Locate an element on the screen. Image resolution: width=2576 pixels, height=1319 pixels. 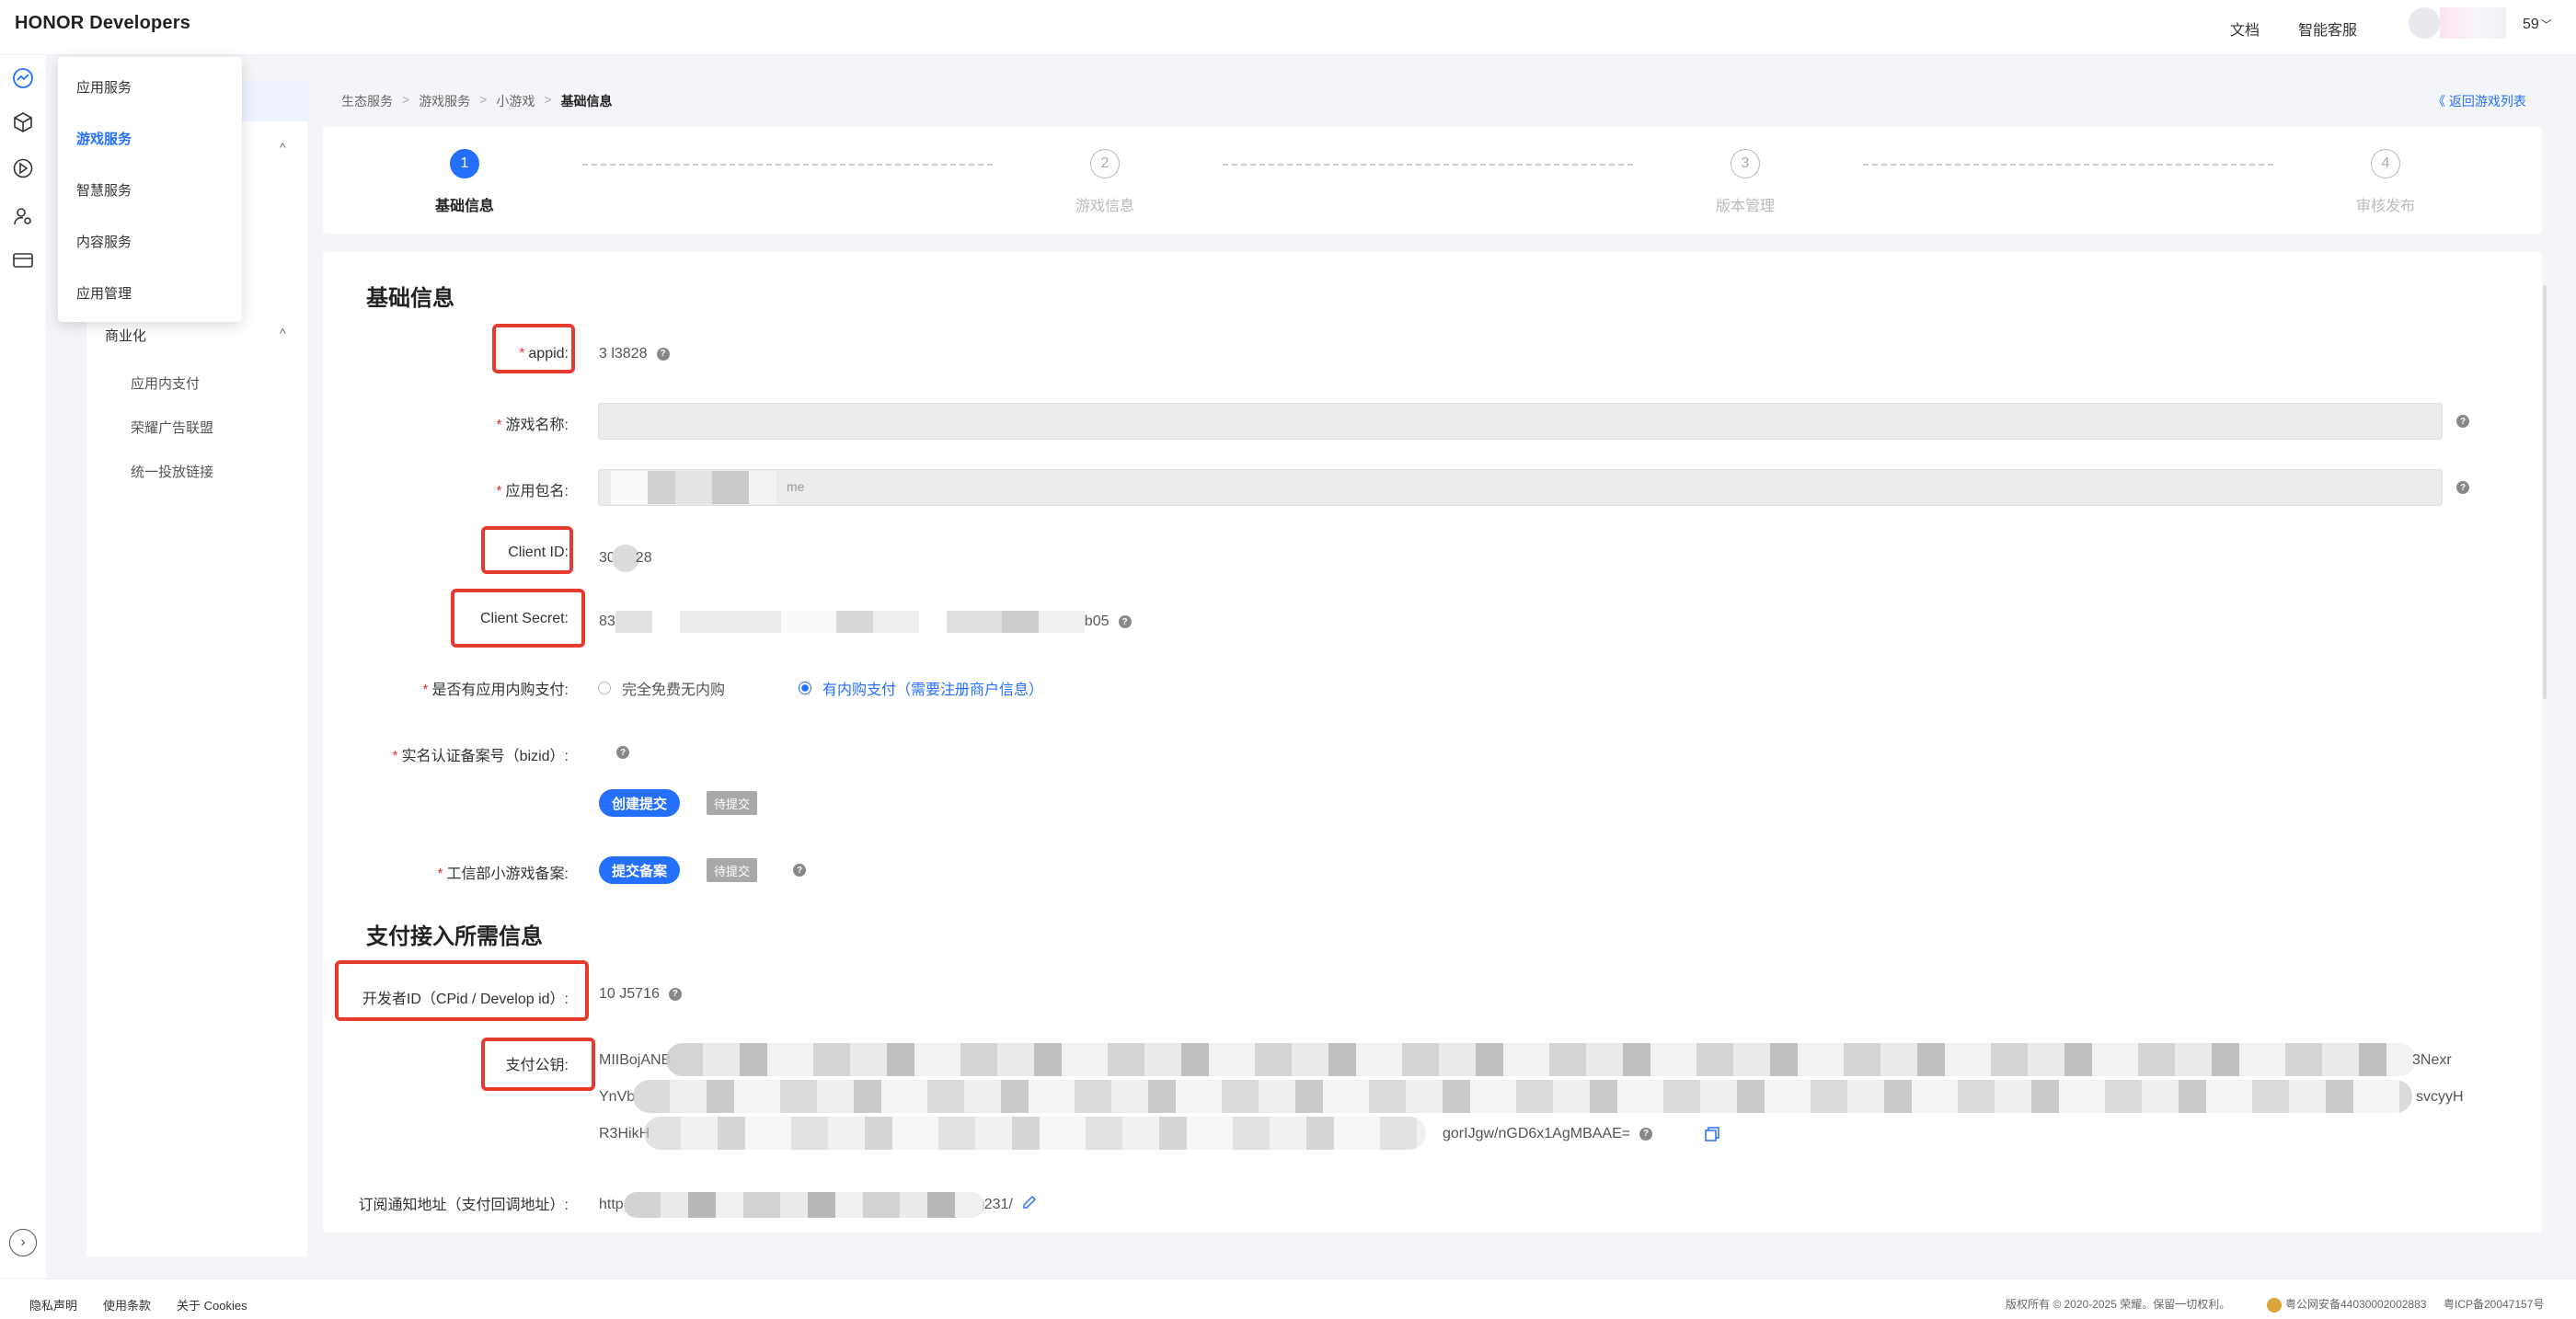
game-name-label-text: 游戏名称: is located at coordinates (537, 425).